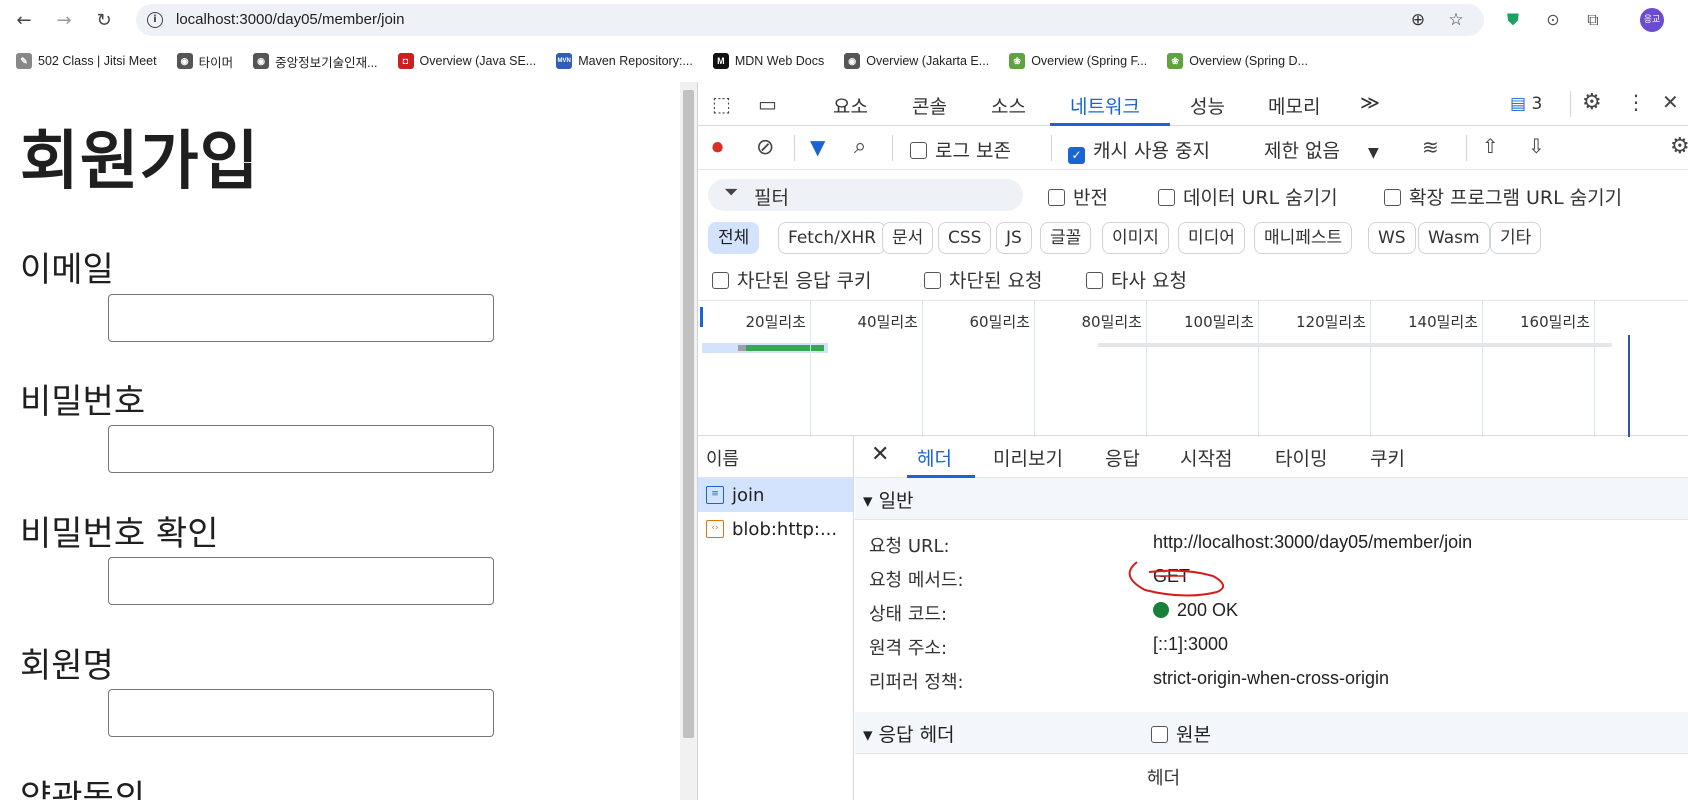 The height and width of the screenshot is (800, 1688). What do you see at coordinates (715, 495) in the screenshot?
I see `document-icon: ≡` at bounding box center [715, 495].